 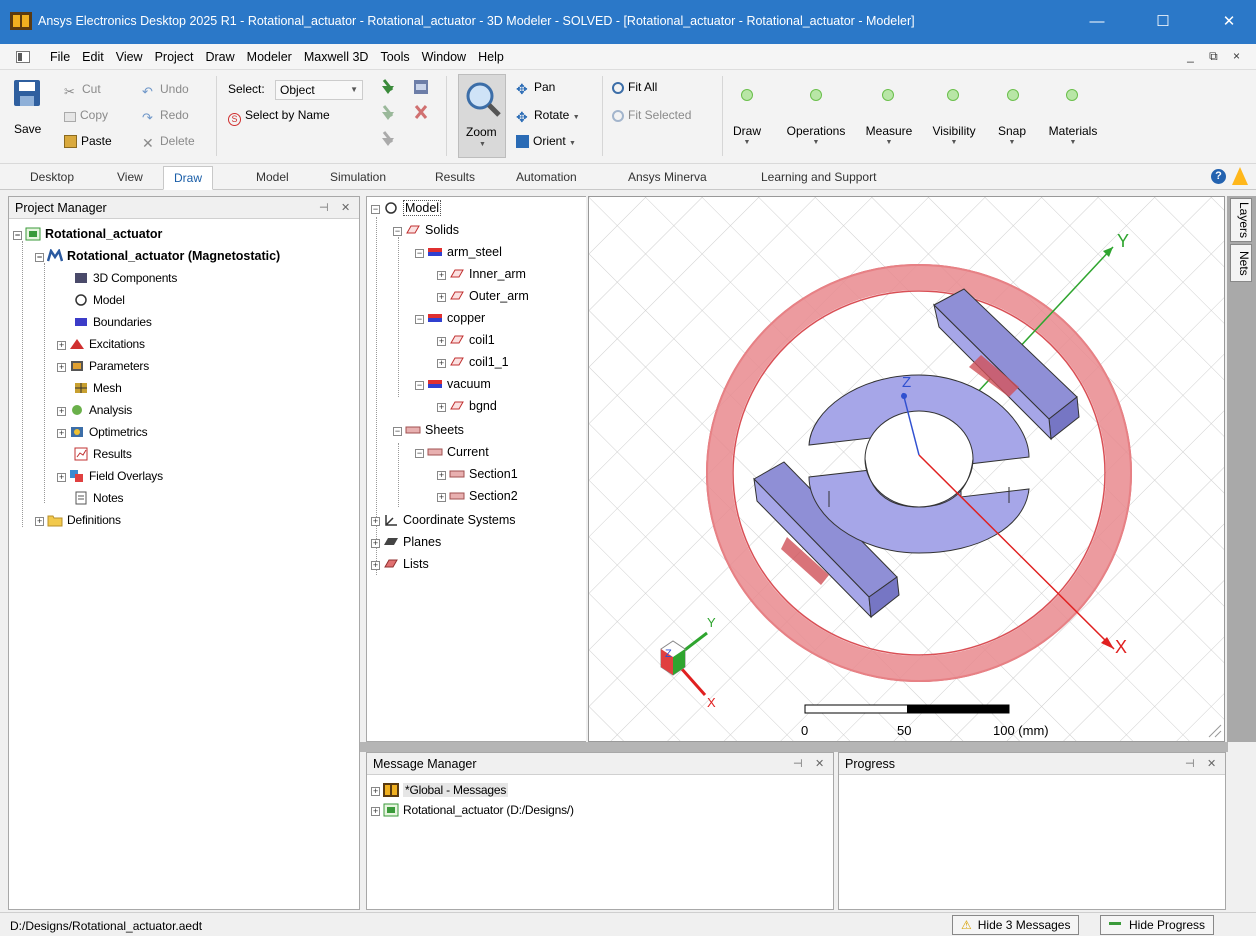 I want to click on tab-model: Model, so click(x=272, y=177).